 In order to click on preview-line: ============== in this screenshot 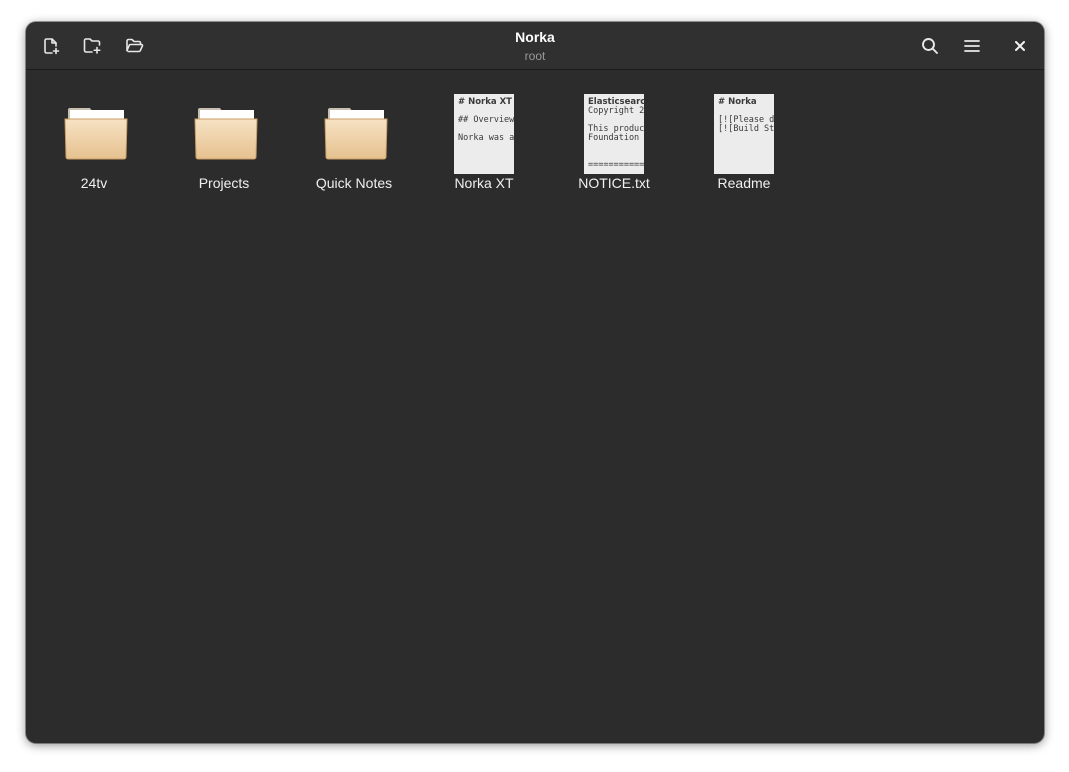, I will do `click(616, 165)`.